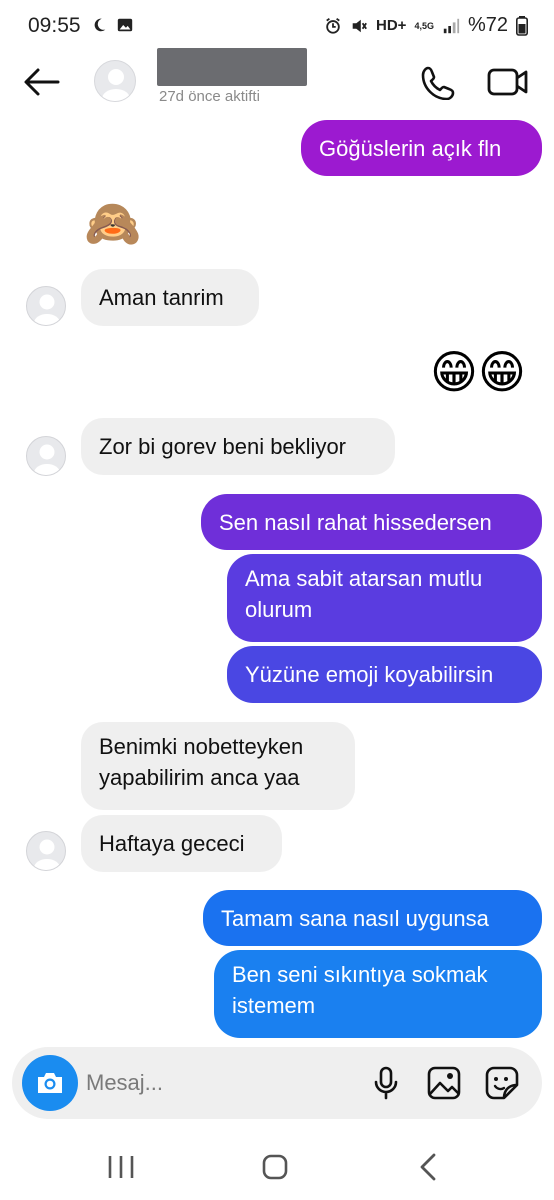 This screenshot has width=554, height=1200. What do you see at coordinates (429, 1167) in the screenshot?
I see `back-nav-icon` at bounding box center [429, 1167].